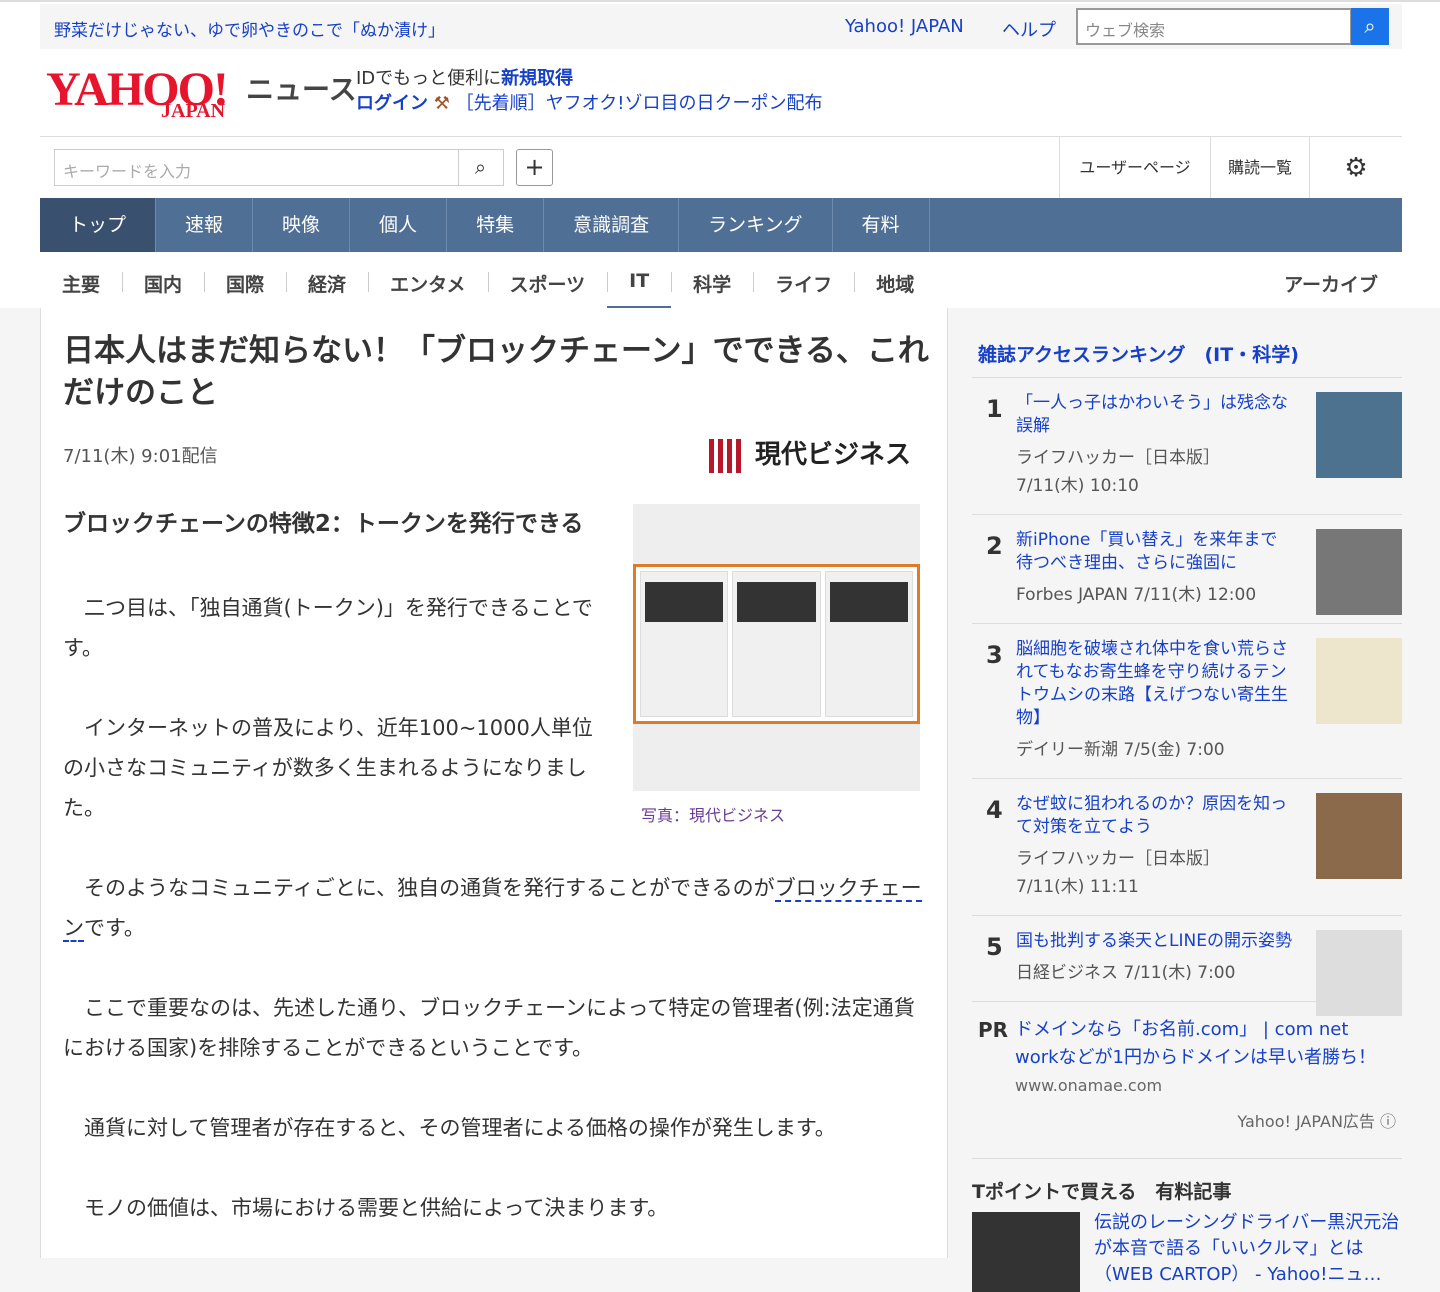 Image resolution: width=1440 pixels, height=1292 pixels. Describe the element at coordinates (1029, 29) in the screenshot. I see `help-link: ヘルプ` at that location.